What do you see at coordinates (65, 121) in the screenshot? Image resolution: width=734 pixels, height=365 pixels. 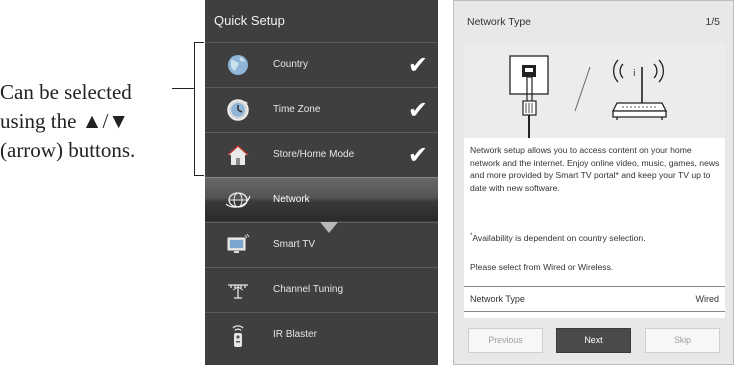 I see `annotation-line-2: using the ▲/▼` at bounding box center [65, 121].